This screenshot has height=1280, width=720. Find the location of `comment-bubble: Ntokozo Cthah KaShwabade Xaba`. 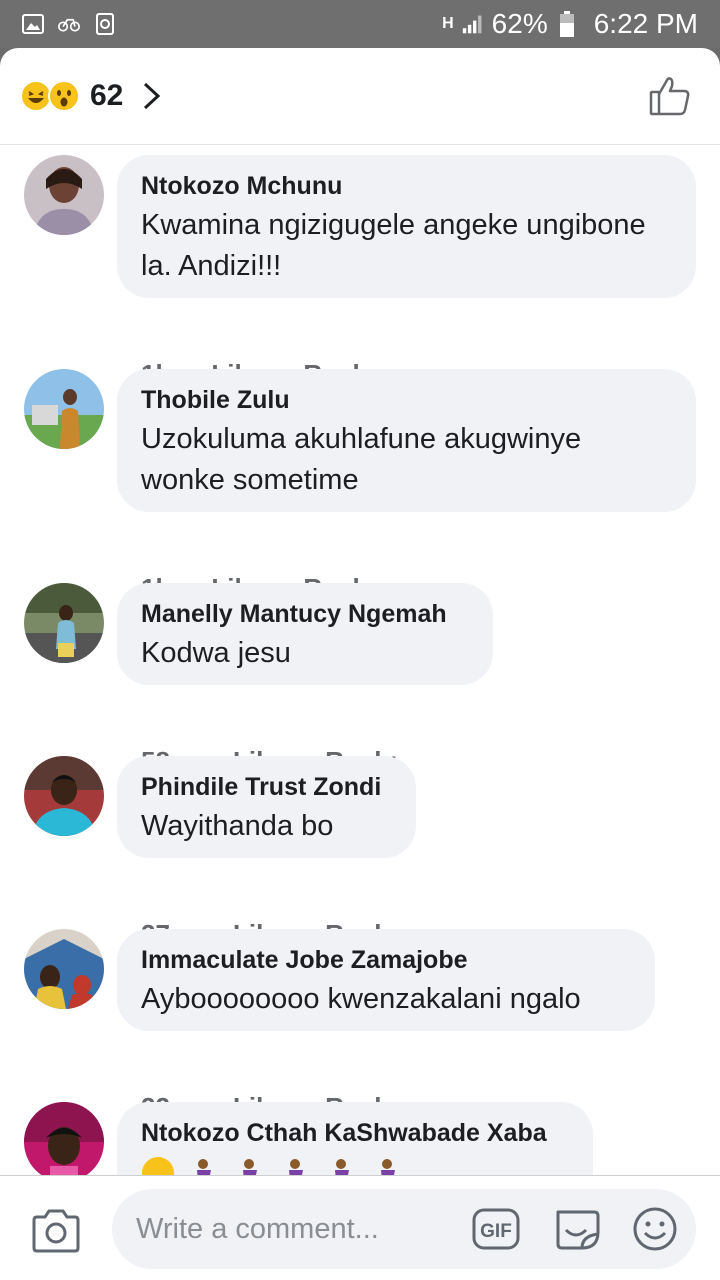

comment-bubble: Ntokozo Cthah KaShwabade Xaba is located at coordinates (355, 1138).